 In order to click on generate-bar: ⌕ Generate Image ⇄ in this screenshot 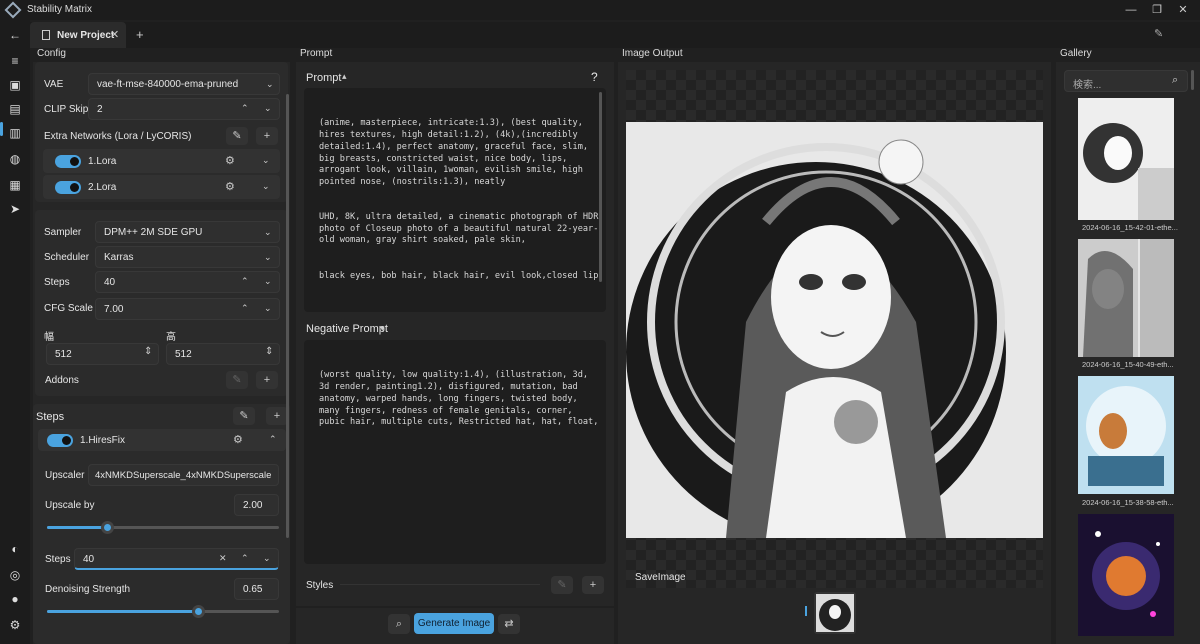, I will do `click(455, 626)`.